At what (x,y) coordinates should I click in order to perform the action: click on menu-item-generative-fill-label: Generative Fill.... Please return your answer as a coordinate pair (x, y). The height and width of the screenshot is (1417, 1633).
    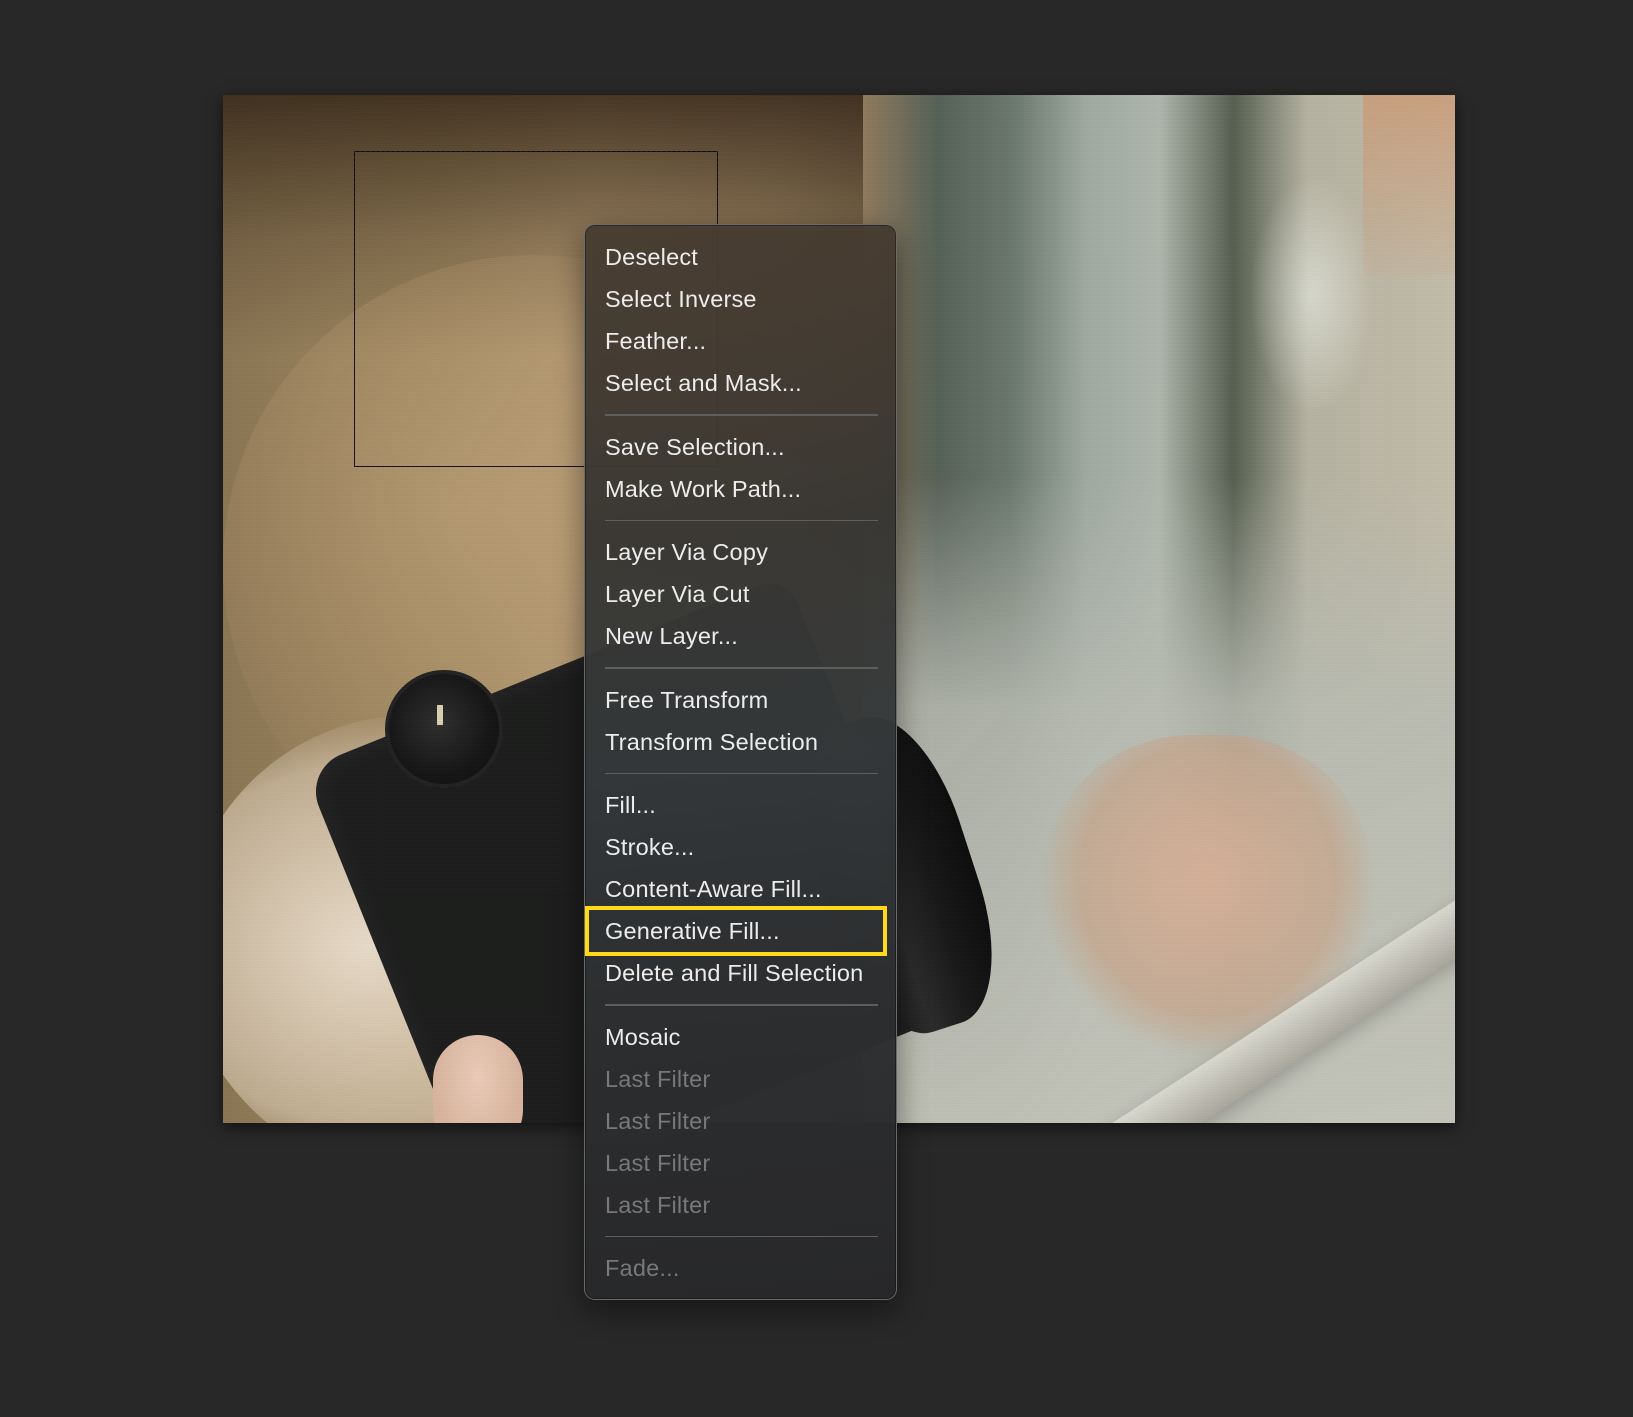
    Looking at the image, I should click on (692, 931).